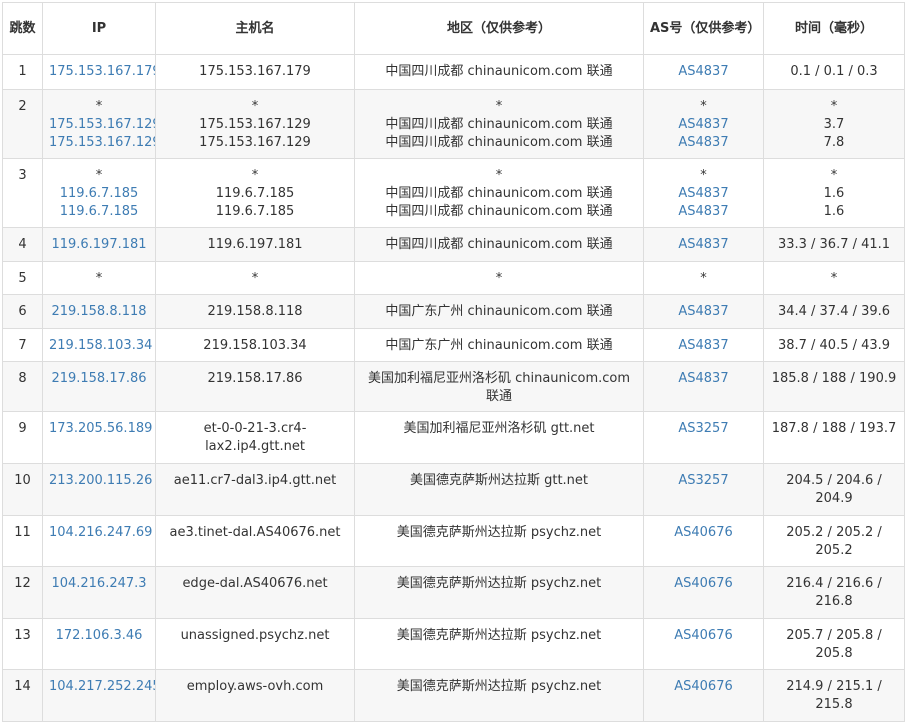  I want to click on host-cell: et-0-0-21-3.cr4-lax2.ip4.gtt.net, so click(255, 437).